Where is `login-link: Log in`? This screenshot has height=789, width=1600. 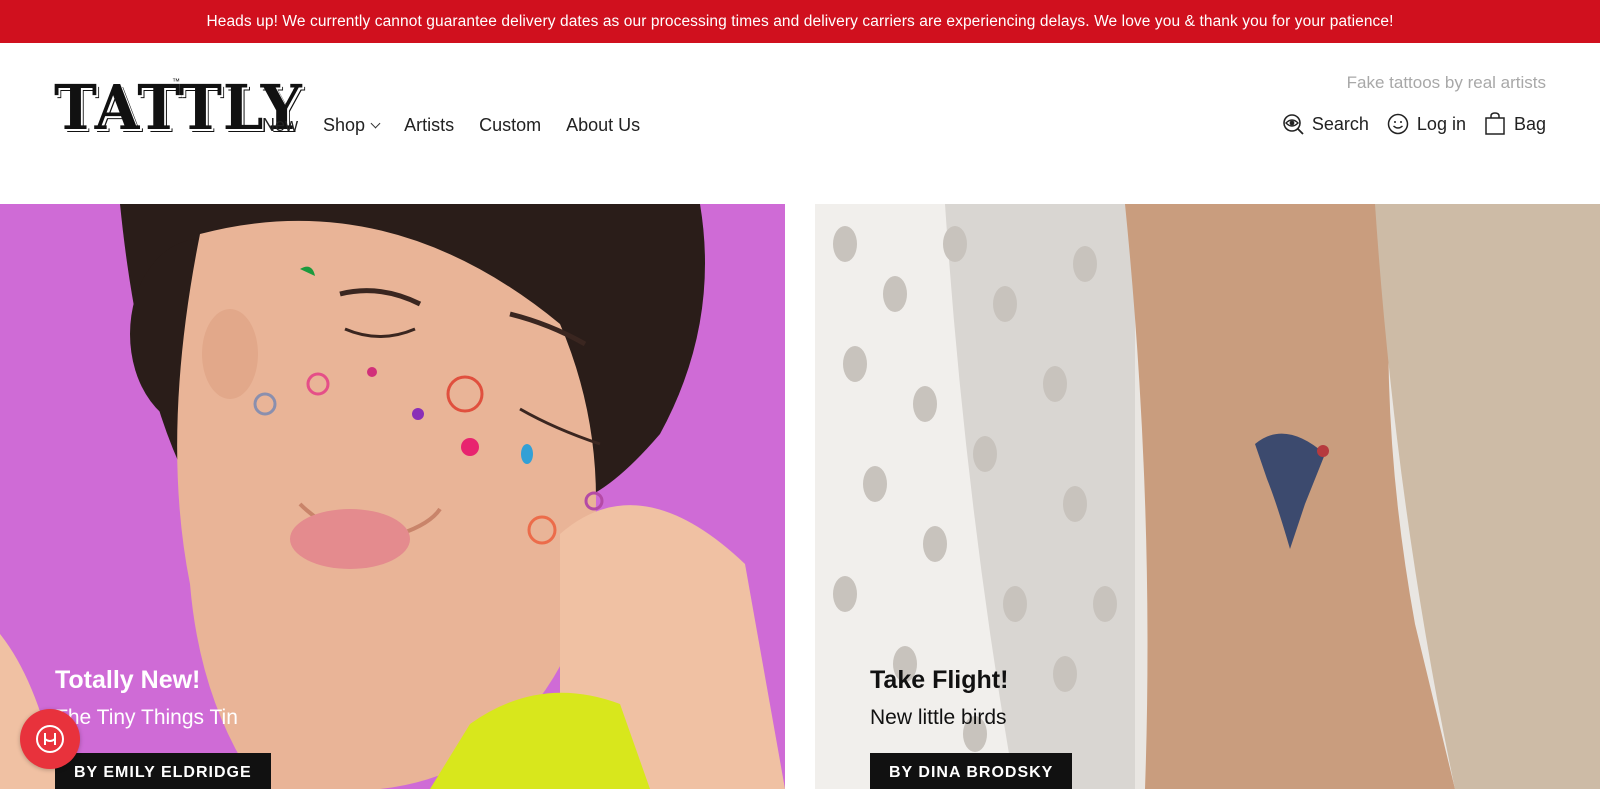 login-link: Log in is located at coordinates (1426, 124).